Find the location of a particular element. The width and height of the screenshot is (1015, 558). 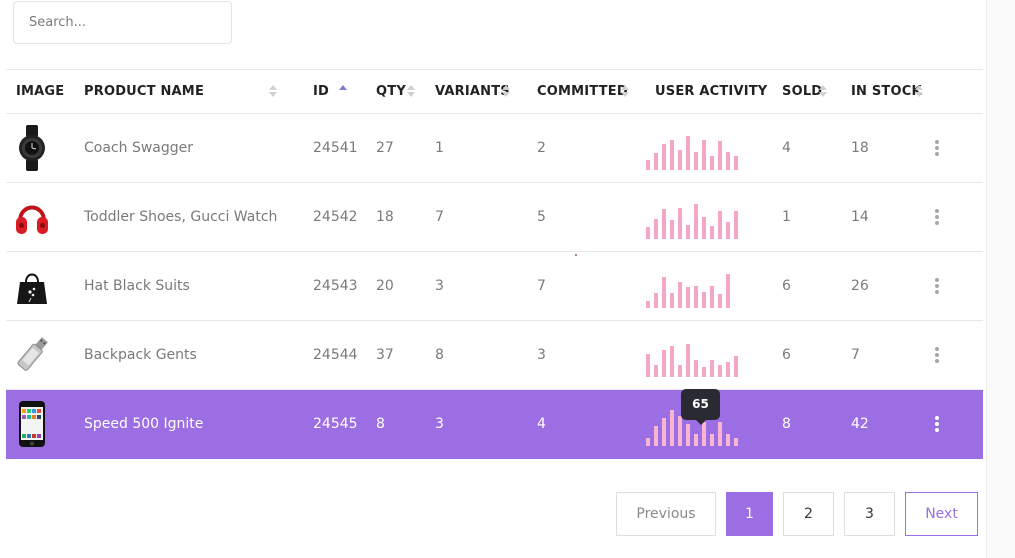

product-qty-cell: 37 is located at coordinates (395, 355).